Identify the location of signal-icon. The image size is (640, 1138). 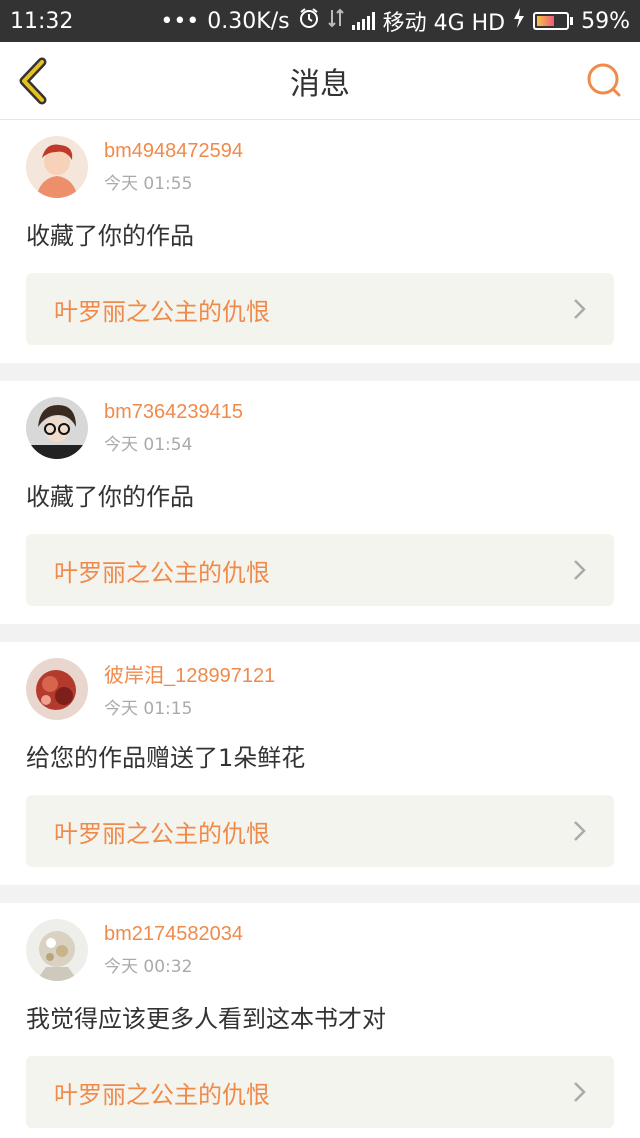
(363, 21).